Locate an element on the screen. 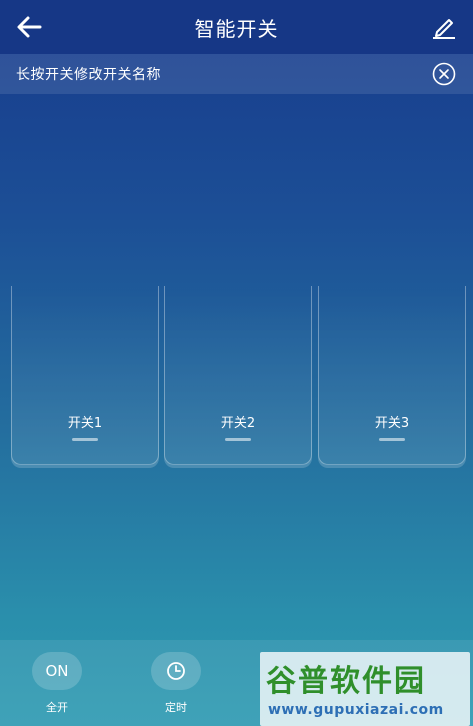  switch-card-1: 开关1 is located at coordinates (85, 375).